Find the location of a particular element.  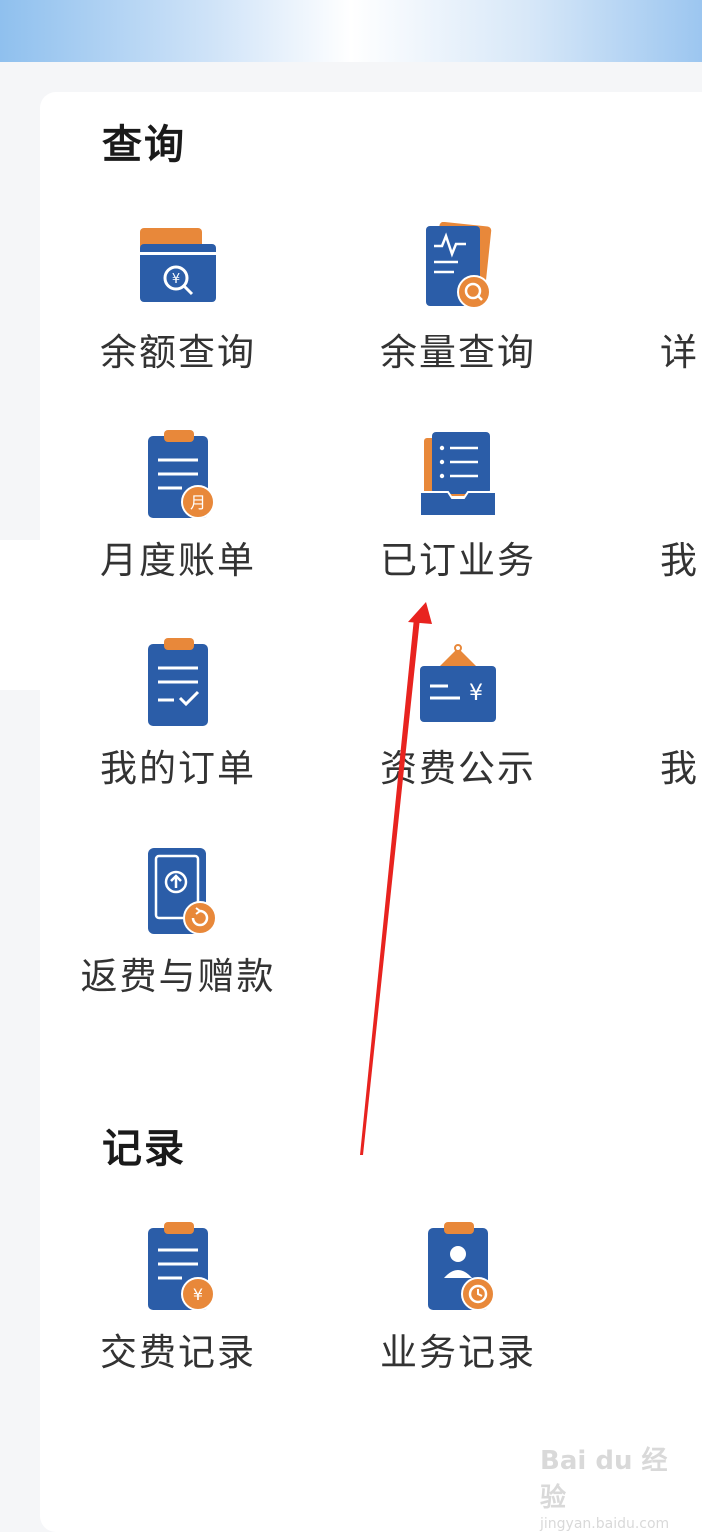

grid-item-my-orders: 我的订单 is located at coordinates (178, 714).